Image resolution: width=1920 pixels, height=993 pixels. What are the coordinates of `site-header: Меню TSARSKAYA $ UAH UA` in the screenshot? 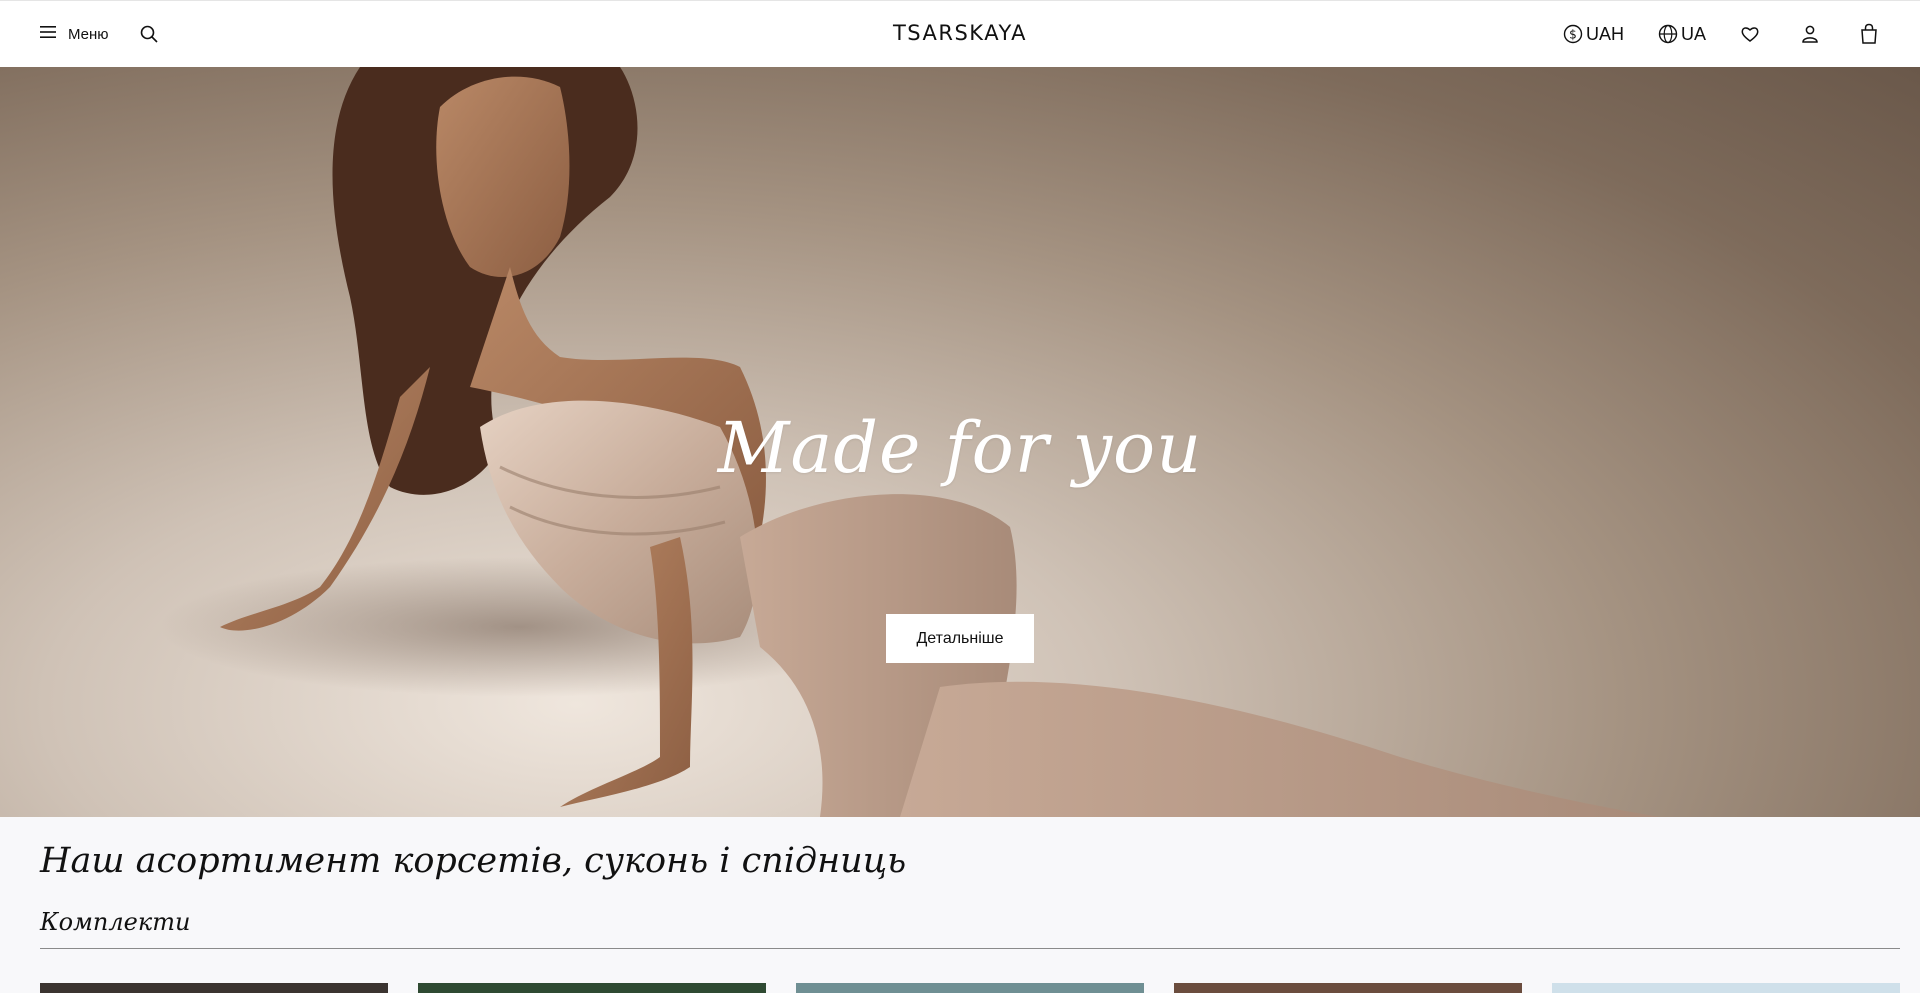 It's located at (960, 33).